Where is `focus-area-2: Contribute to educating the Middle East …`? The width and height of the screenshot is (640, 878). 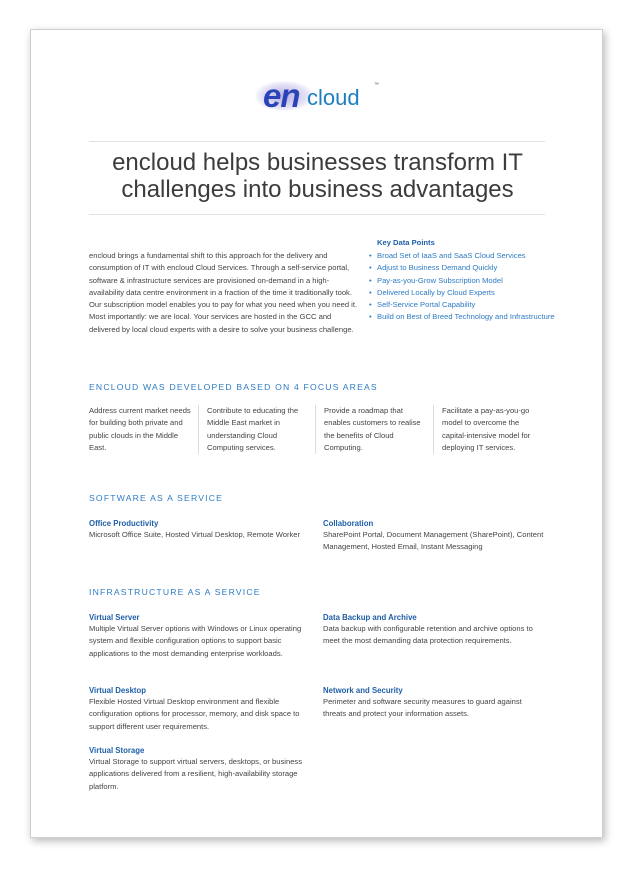 focus-area-2: Contribute to educating the Middle East … is located at coordinates (252, 430).